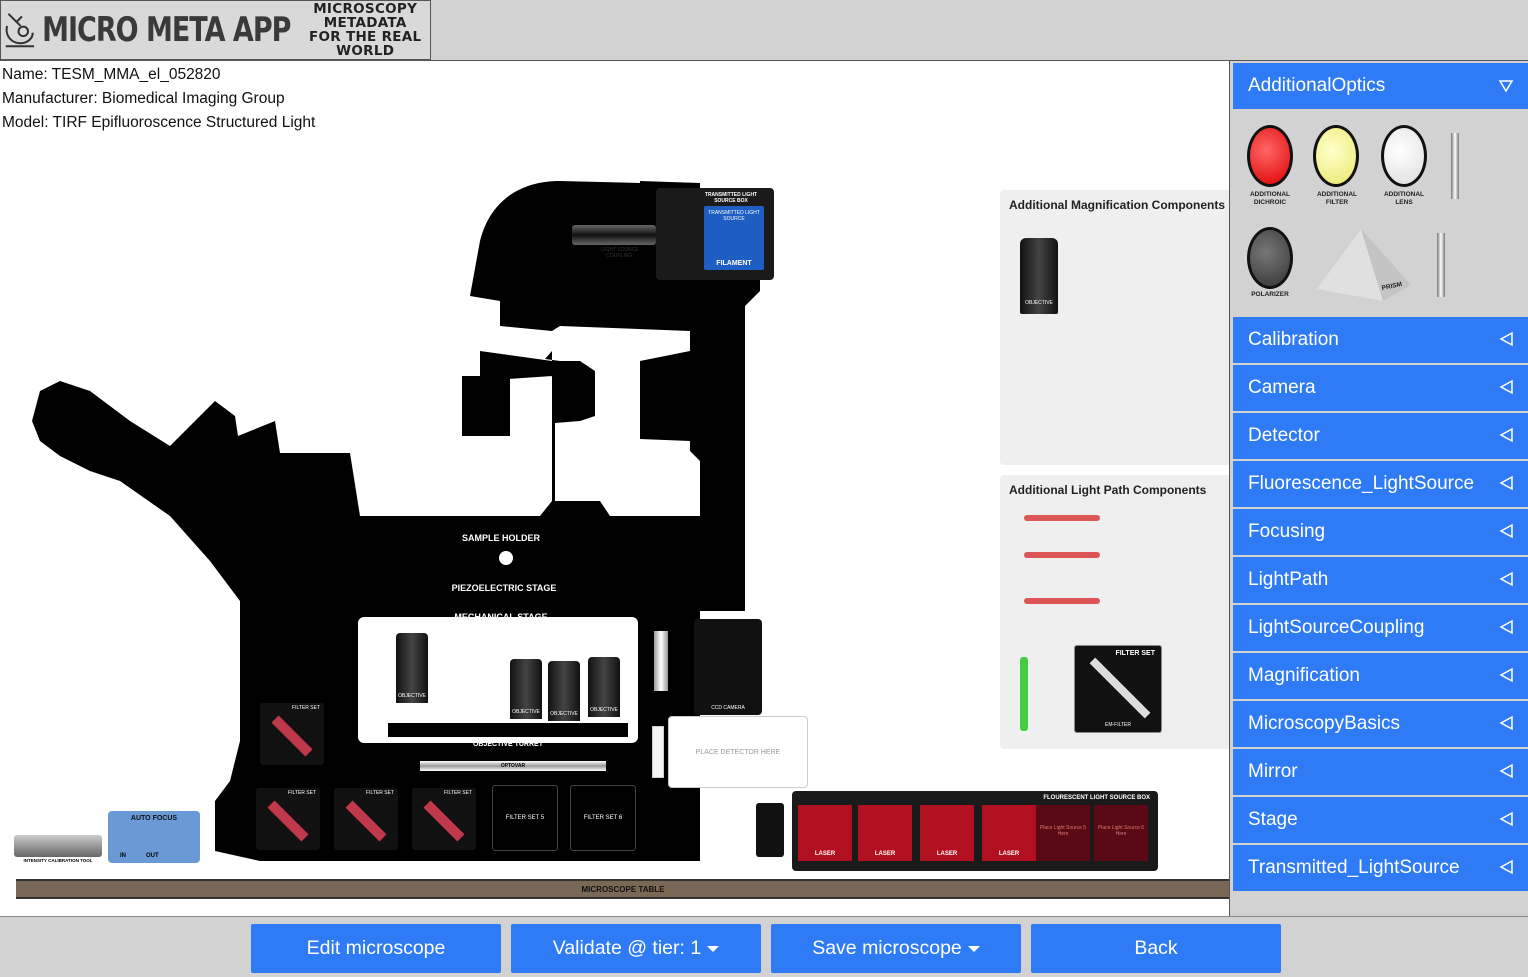 The height and width of the screenshot is (977, 1528). Describe the element at coordinates (1380, 340) in the screenshot. I see `category-calibration: Calibration` at that location.